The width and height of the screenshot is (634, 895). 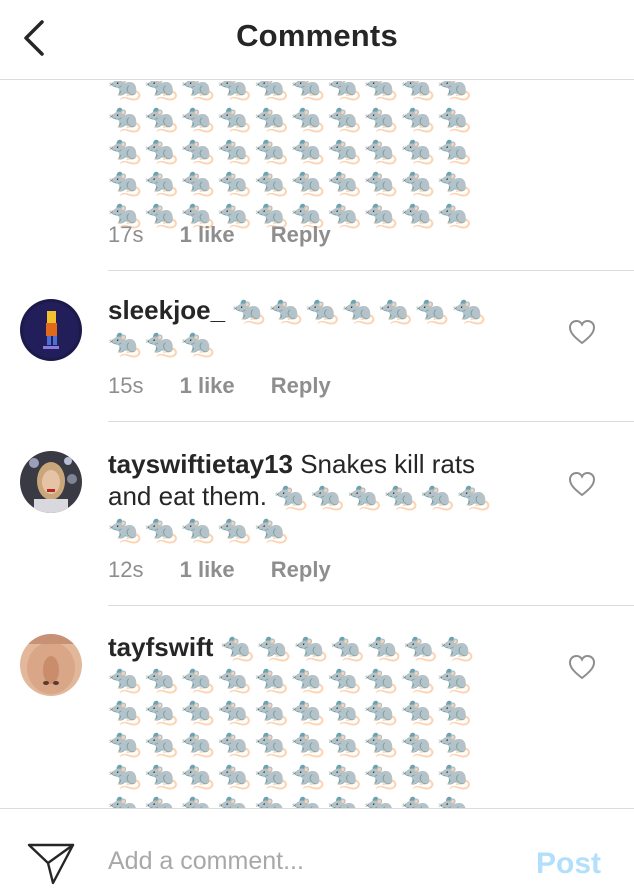 What do you see at coordinates (187, 496) in the screenshot?
I see `comment-message: and eat them.` at bounding box center [187, 496].